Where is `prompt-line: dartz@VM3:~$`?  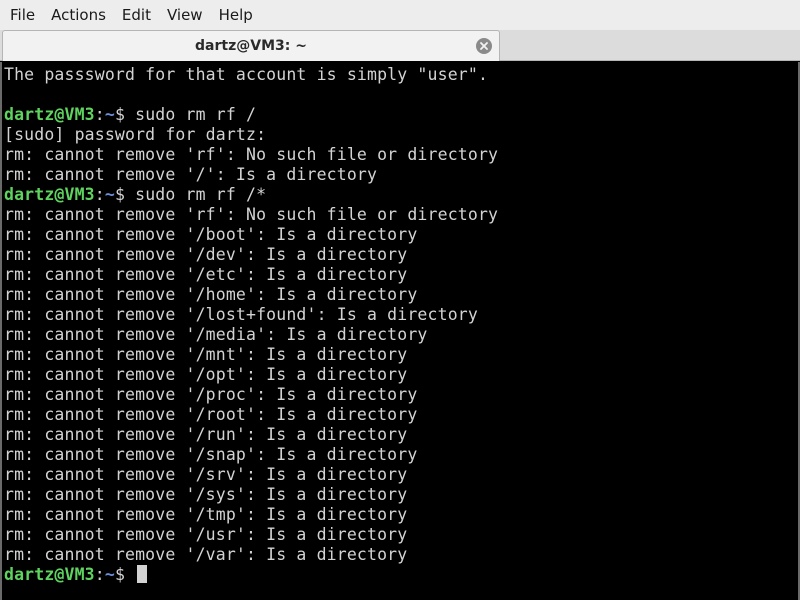
prompt-line: dartz@VM3:~$ is located at coordinates (401, 575).